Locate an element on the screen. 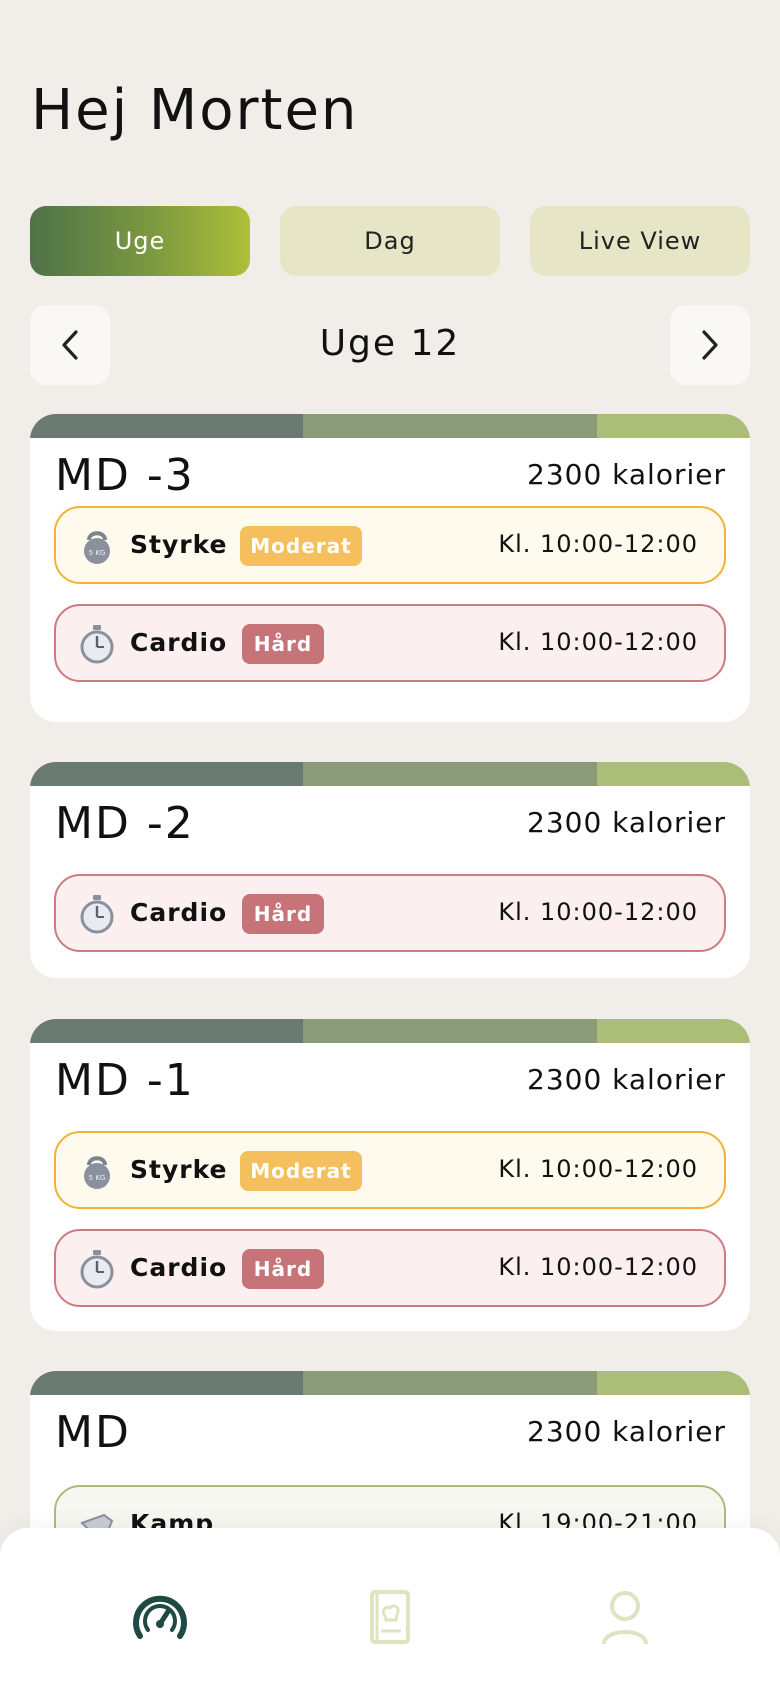 The image size is (780, 1688). next-week-button is located at coordinates (710, 345).